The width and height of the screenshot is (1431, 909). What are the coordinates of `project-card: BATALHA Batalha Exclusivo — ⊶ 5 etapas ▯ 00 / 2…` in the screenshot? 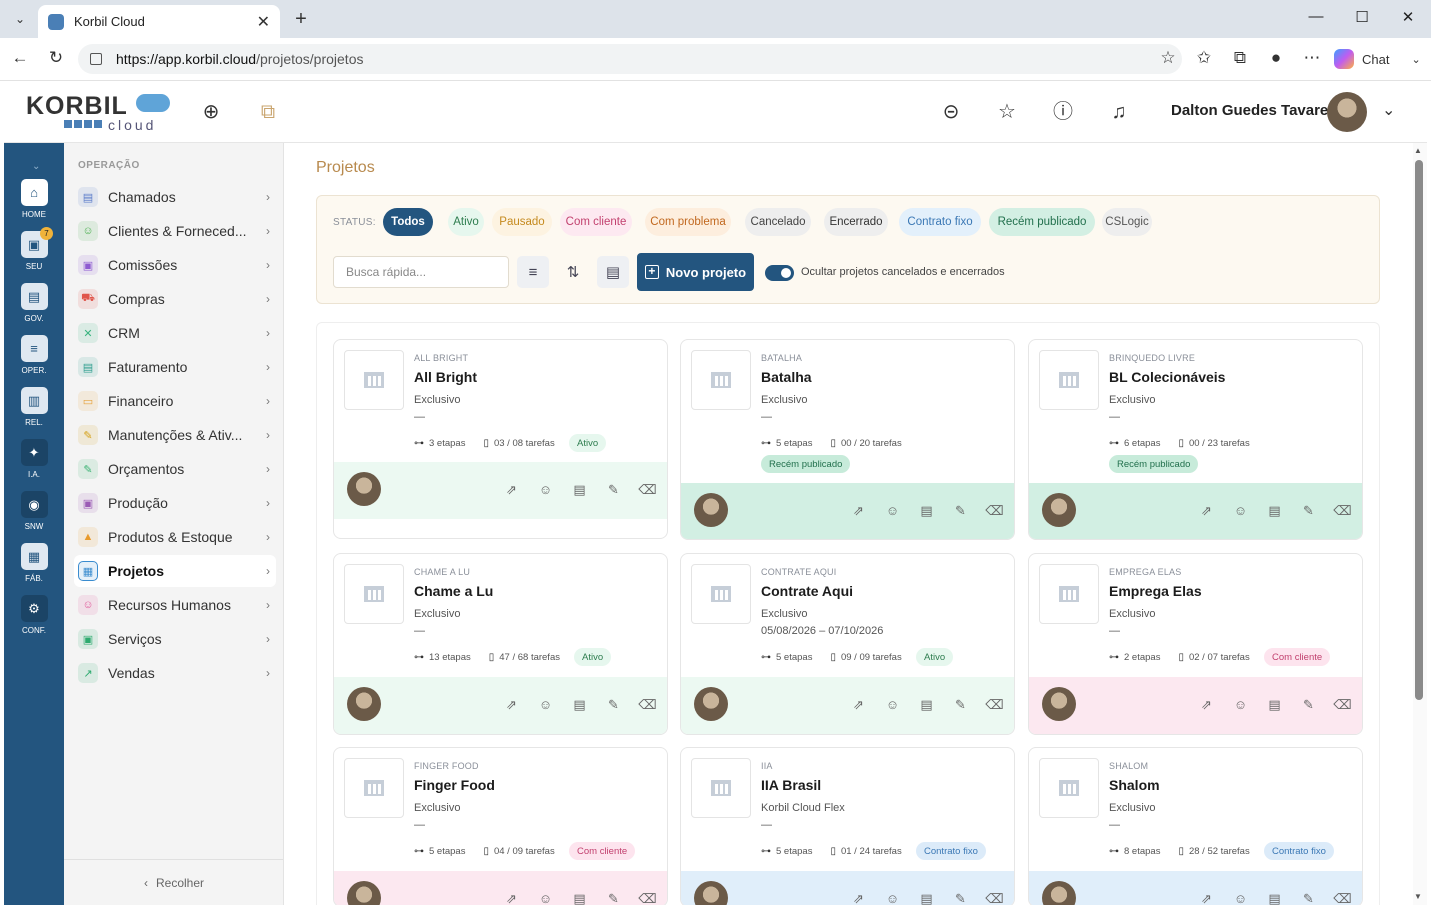 It's located at (847, 439).